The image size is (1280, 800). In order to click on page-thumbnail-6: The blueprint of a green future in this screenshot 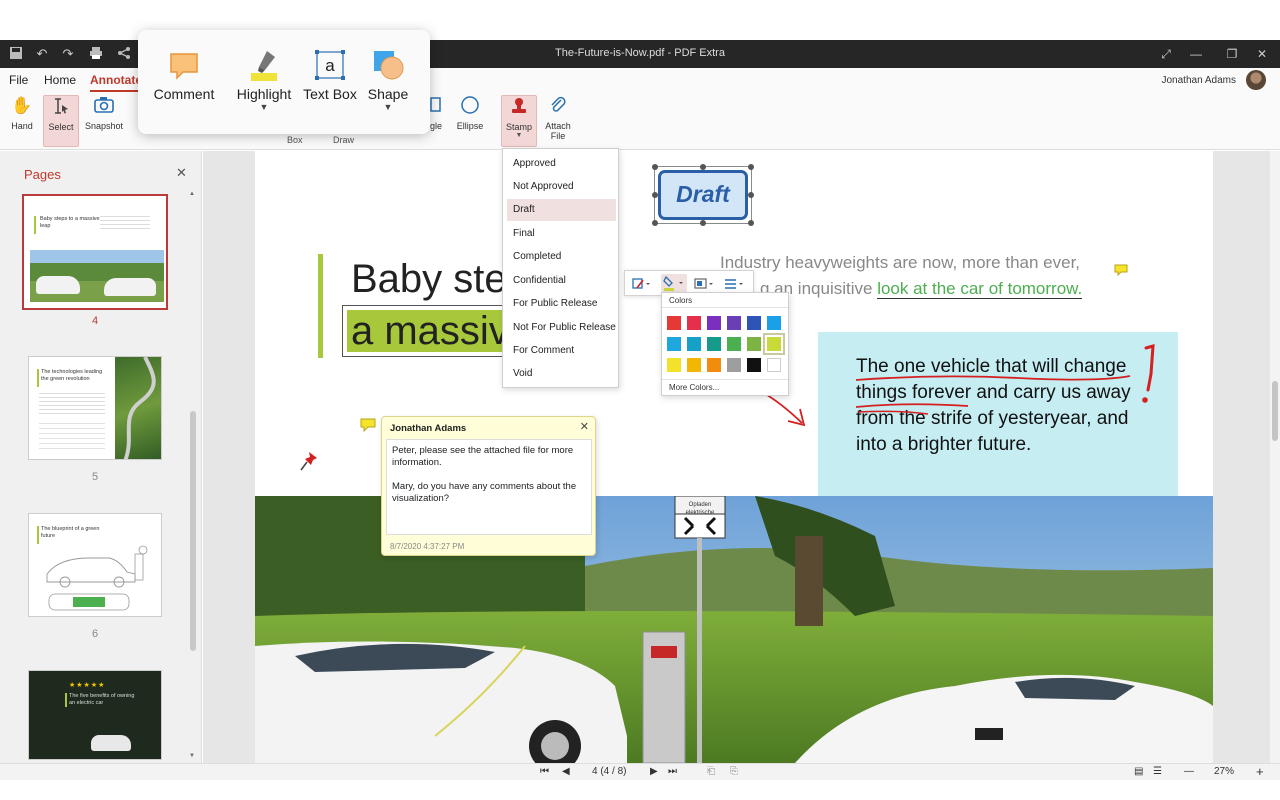, I will do `click(95, 565)`.